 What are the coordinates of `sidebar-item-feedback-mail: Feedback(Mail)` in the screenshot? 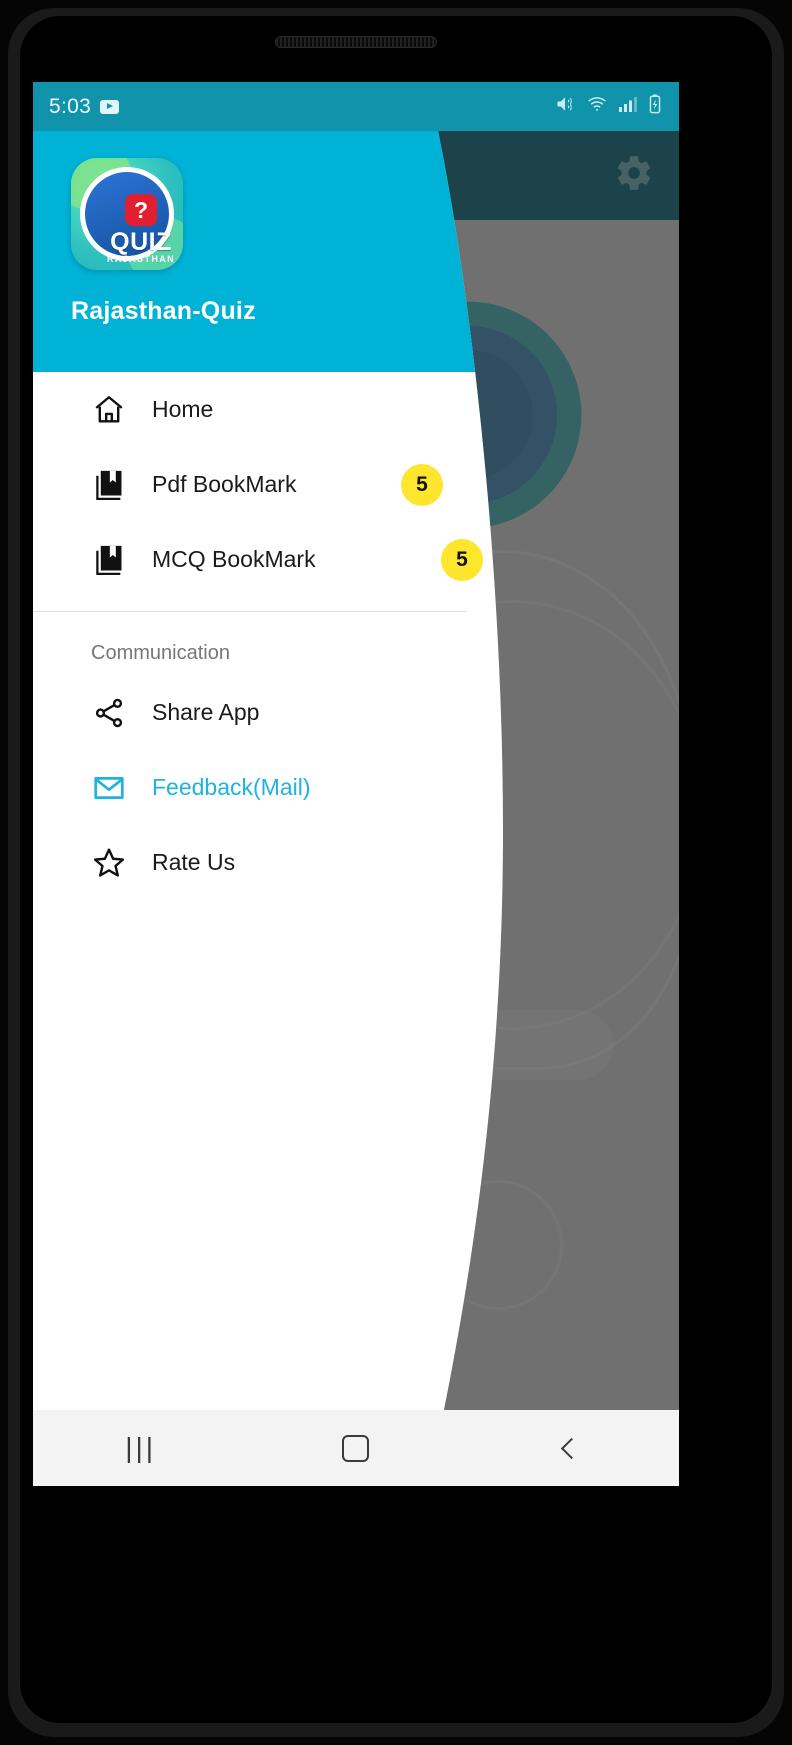 It's located at (268, 787).